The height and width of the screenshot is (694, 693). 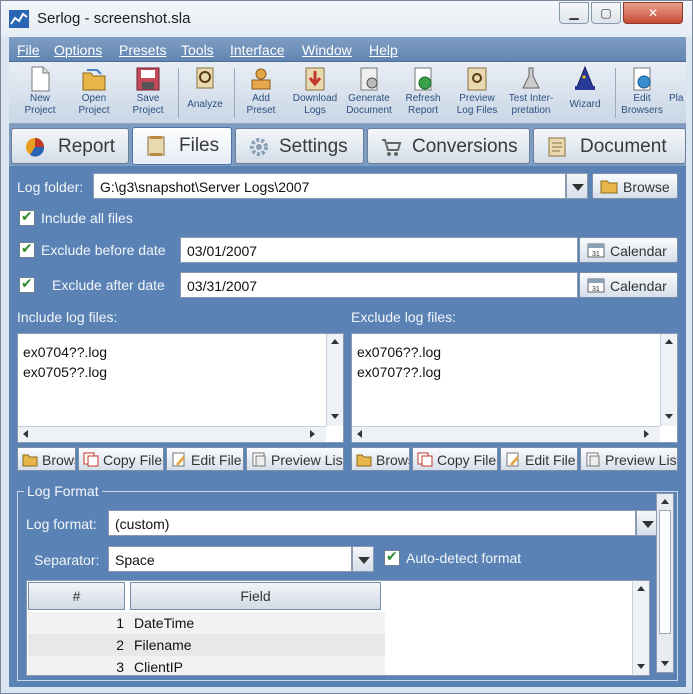 What do you see at coordinates (148, 93) in the screenshot?
I see `save-project-button: Save Project` at bounding box center [148, 93].